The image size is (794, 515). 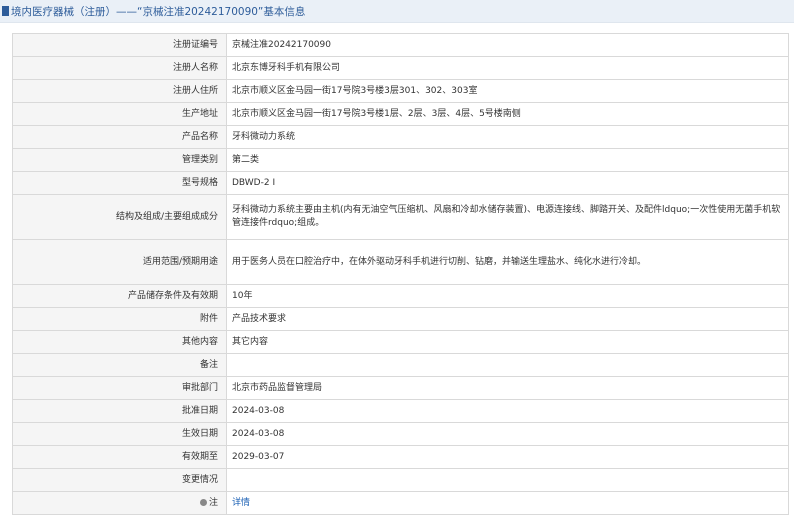 I want to click on table-row: 产品储存条件及有效期 10年, so click(x=400, y=296).